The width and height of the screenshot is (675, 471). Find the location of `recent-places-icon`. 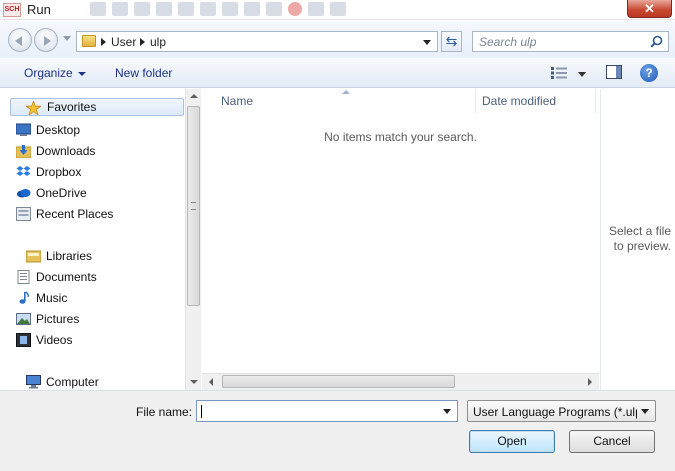

recent-places-icon is located at coordinates (23, 214).